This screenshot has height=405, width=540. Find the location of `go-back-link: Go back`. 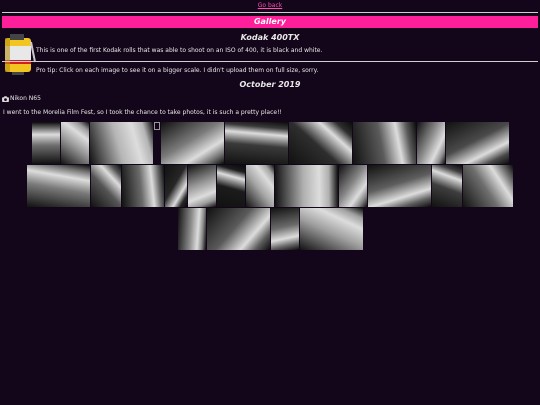

go-back-link: Go back is located at coordinates (270, 5).